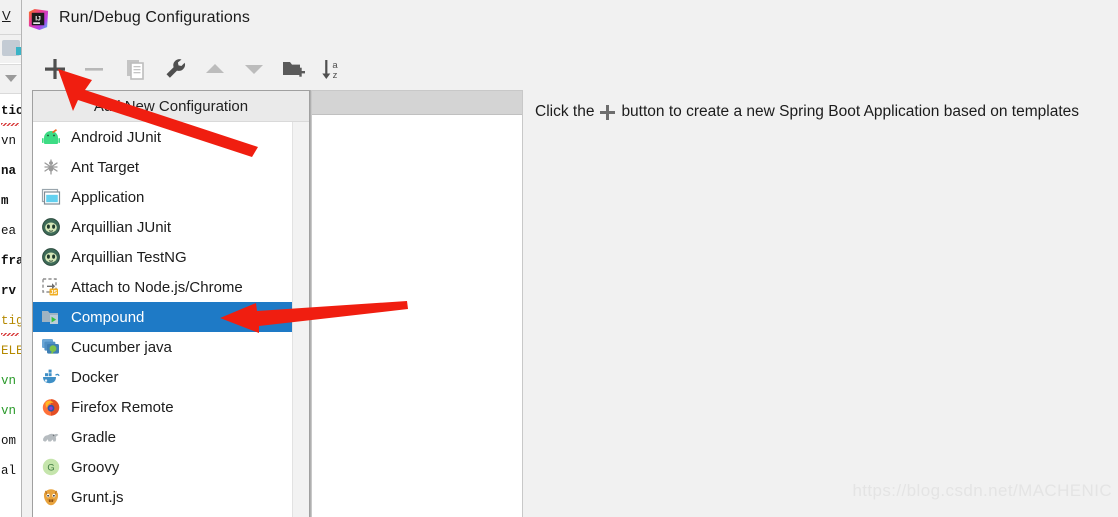 Image resolution: width=1118 pixels, height=517 pixels. I want to click on move-down-button, so click(254, 70).